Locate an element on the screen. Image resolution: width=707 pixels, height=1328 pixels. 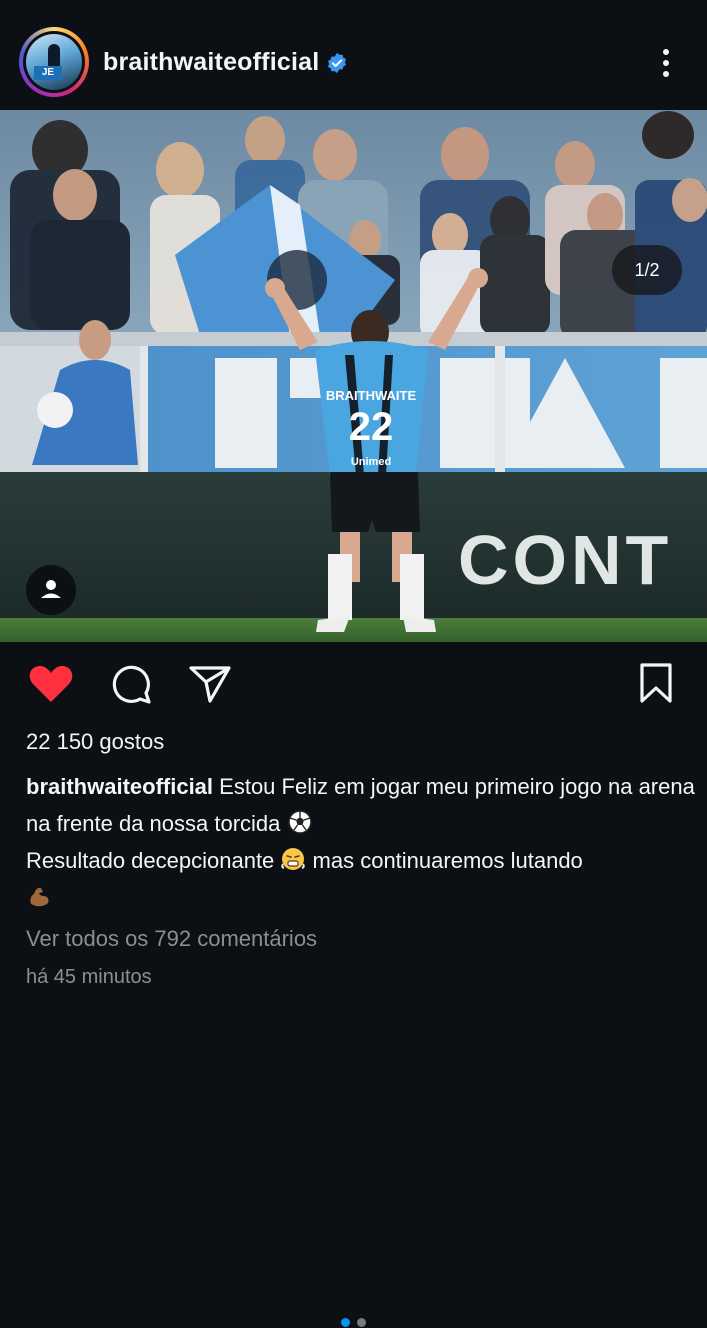
player-name: BRAITHWAITE is located at coordinates (371, 395).